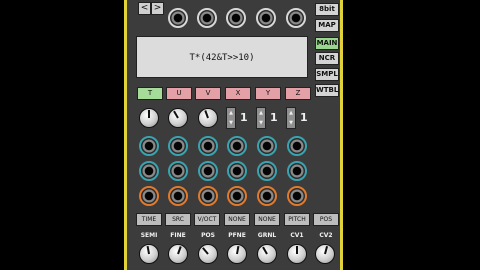 The height and width of the screenshot is (270, 480). What do you see at coordinates (208, 235) in the screenshot?
I see `knob-label-pos: POS` at bounding box center [208, 235].